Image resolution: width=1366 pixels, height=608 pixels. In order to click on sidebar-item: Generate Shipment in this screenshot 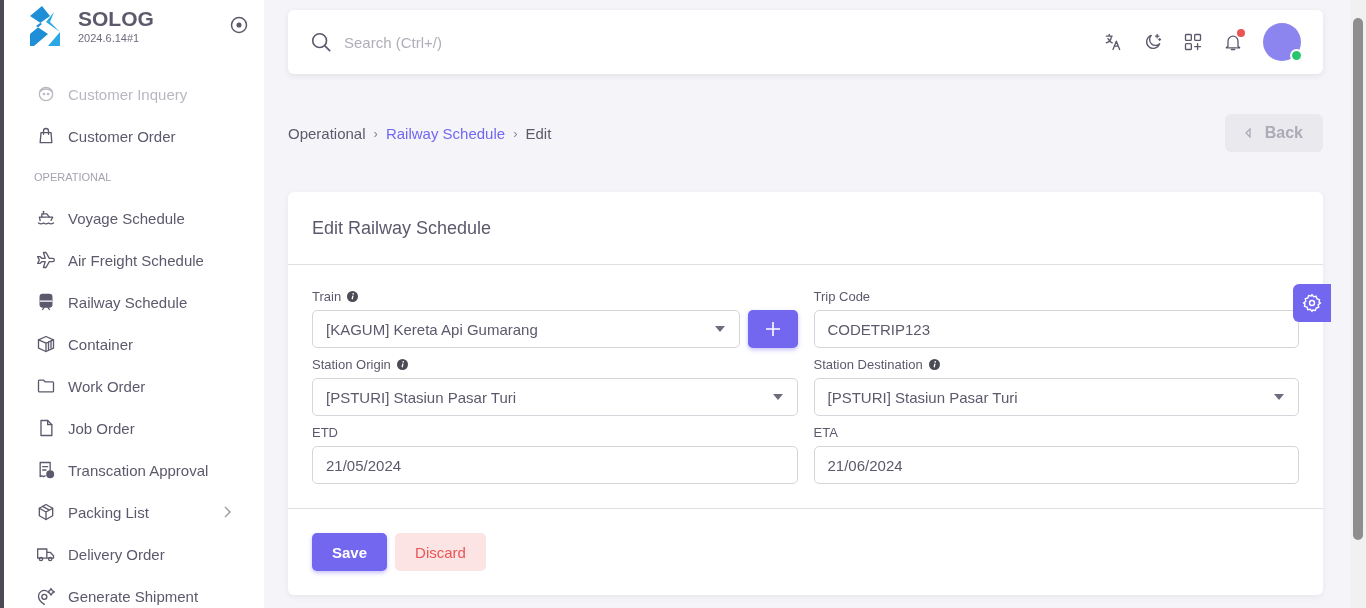, I will do `click(134, 591)`.